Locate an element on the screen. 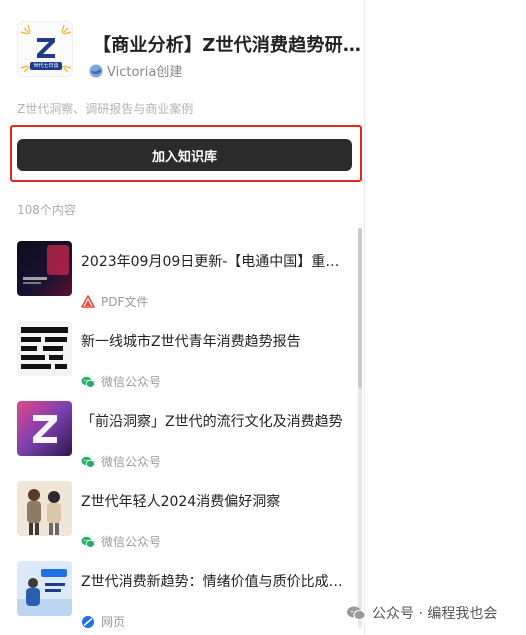  content-list-scrollbar is located at coordinates (360, 428).